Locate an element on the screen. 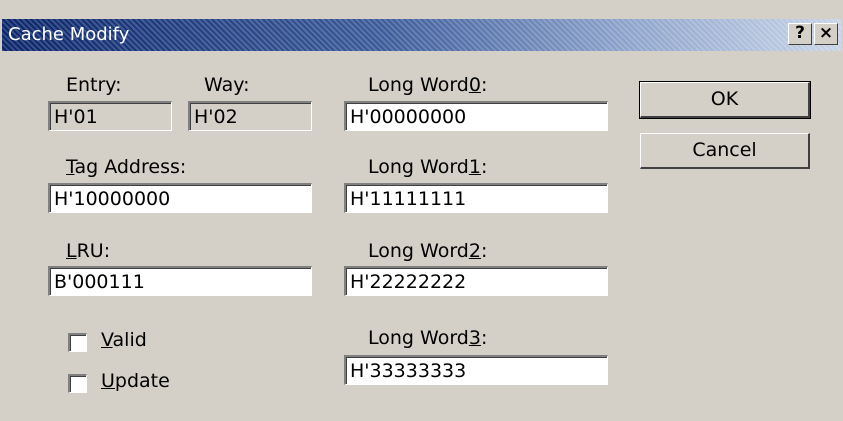  tag-address-input: H'10000000 is located at coordinates (180, 198).